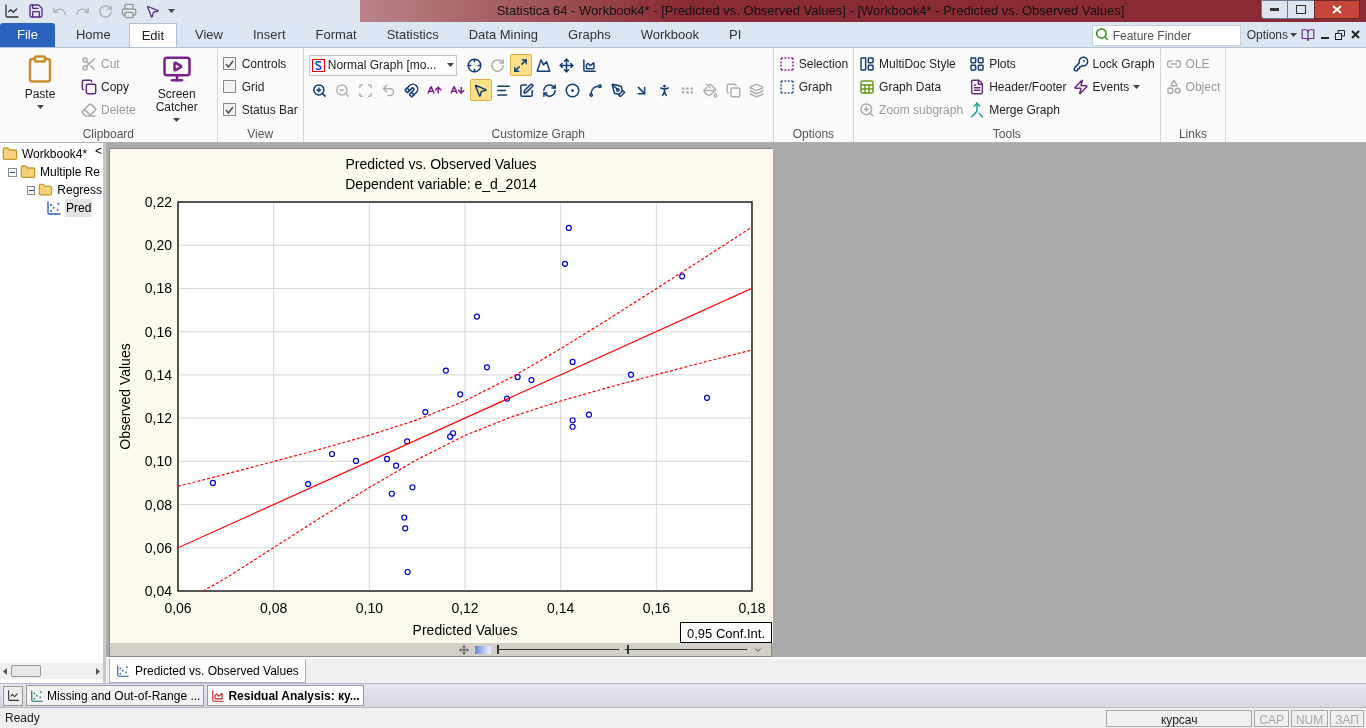 The width and height of the screenshot is (1366, 728). Describe the element at coordinates (158, 418) in the screenshot. I see `y-tick-label: 0,12` at that location.